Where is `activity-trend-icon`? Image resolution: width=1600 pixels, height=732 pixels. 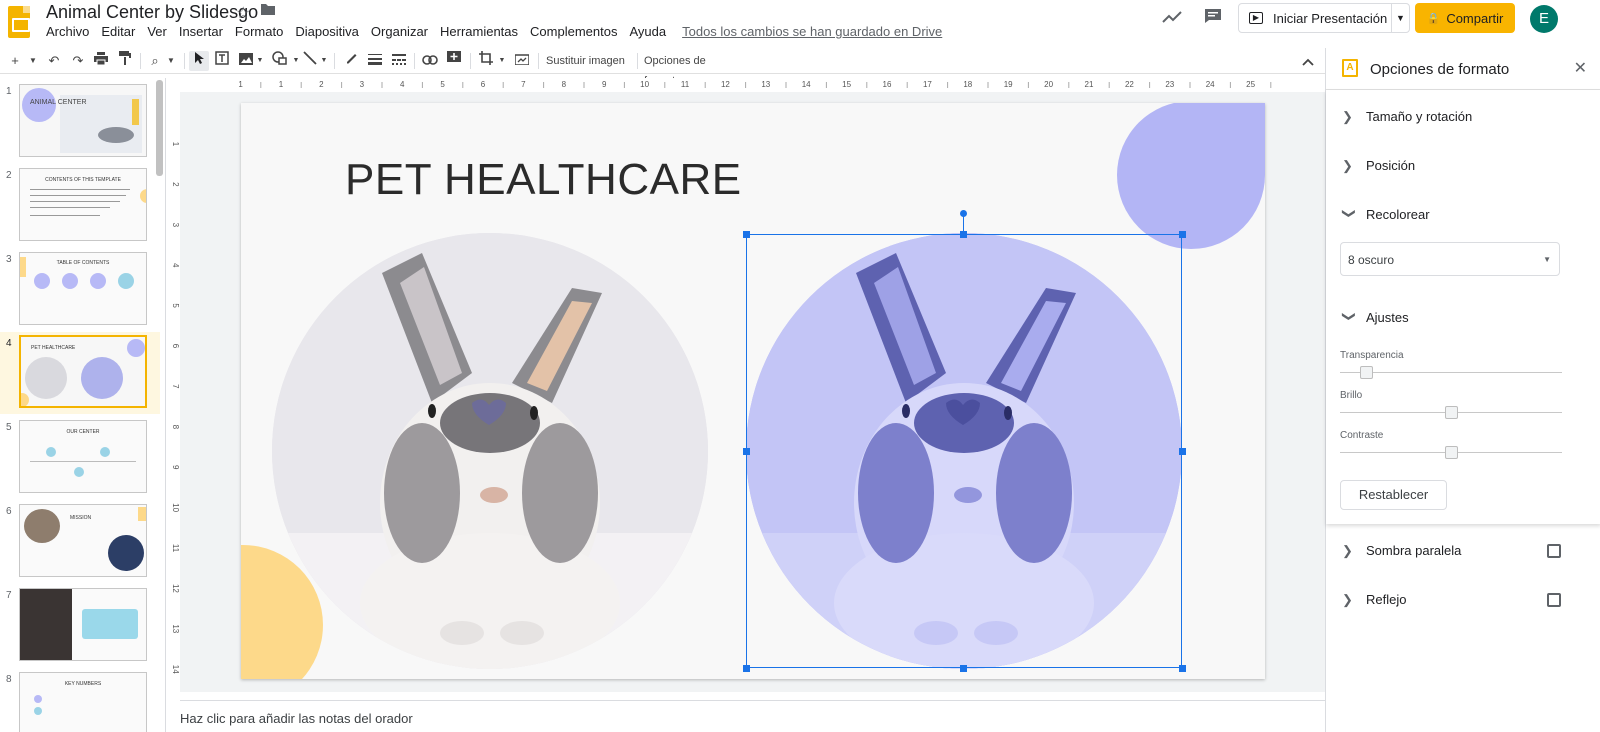 activity-trend-icon is located at coordinates (1172, 18).